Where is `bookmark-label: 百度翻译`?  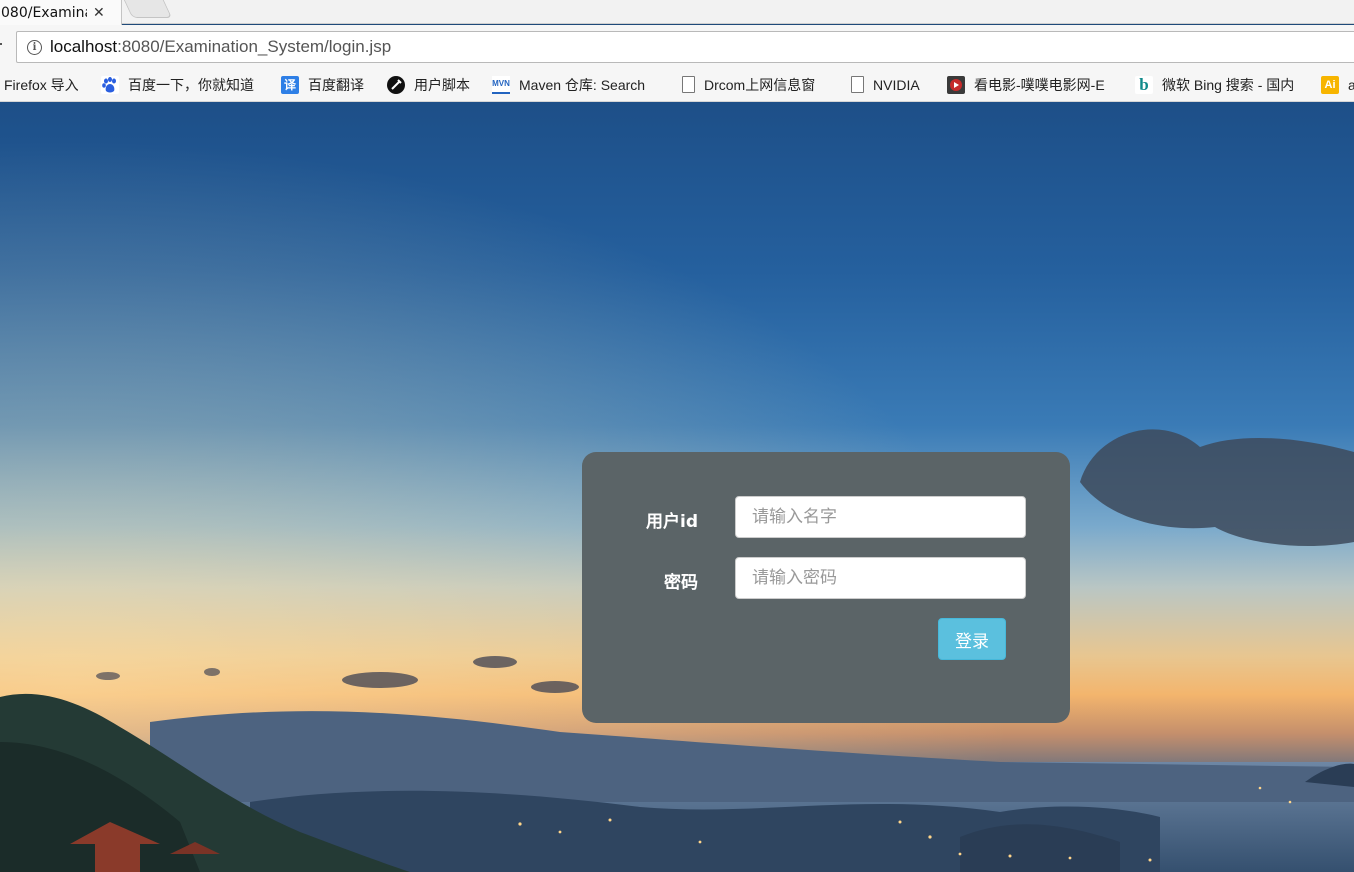
bookmark-label: 百度翻译 is located at coordinates (336, 84).